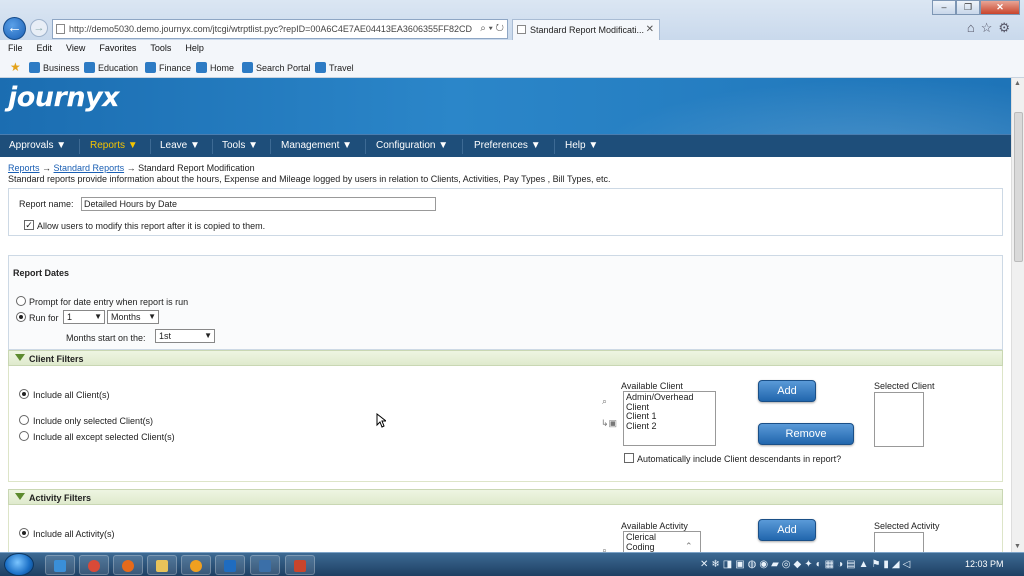 This screenshot has width=1024, height=576. Describe the element at coordinates (899, 419) in the screenshot. I see `selected-client-list` at that location.